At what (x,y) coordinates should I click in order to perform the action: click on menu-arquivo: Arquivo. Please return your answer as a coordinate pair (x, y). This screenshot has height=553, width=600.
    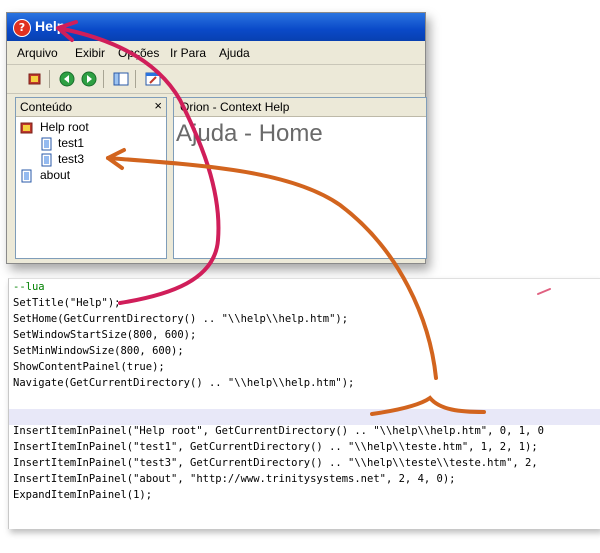
    Looking at the image, I should click on (37, 53).